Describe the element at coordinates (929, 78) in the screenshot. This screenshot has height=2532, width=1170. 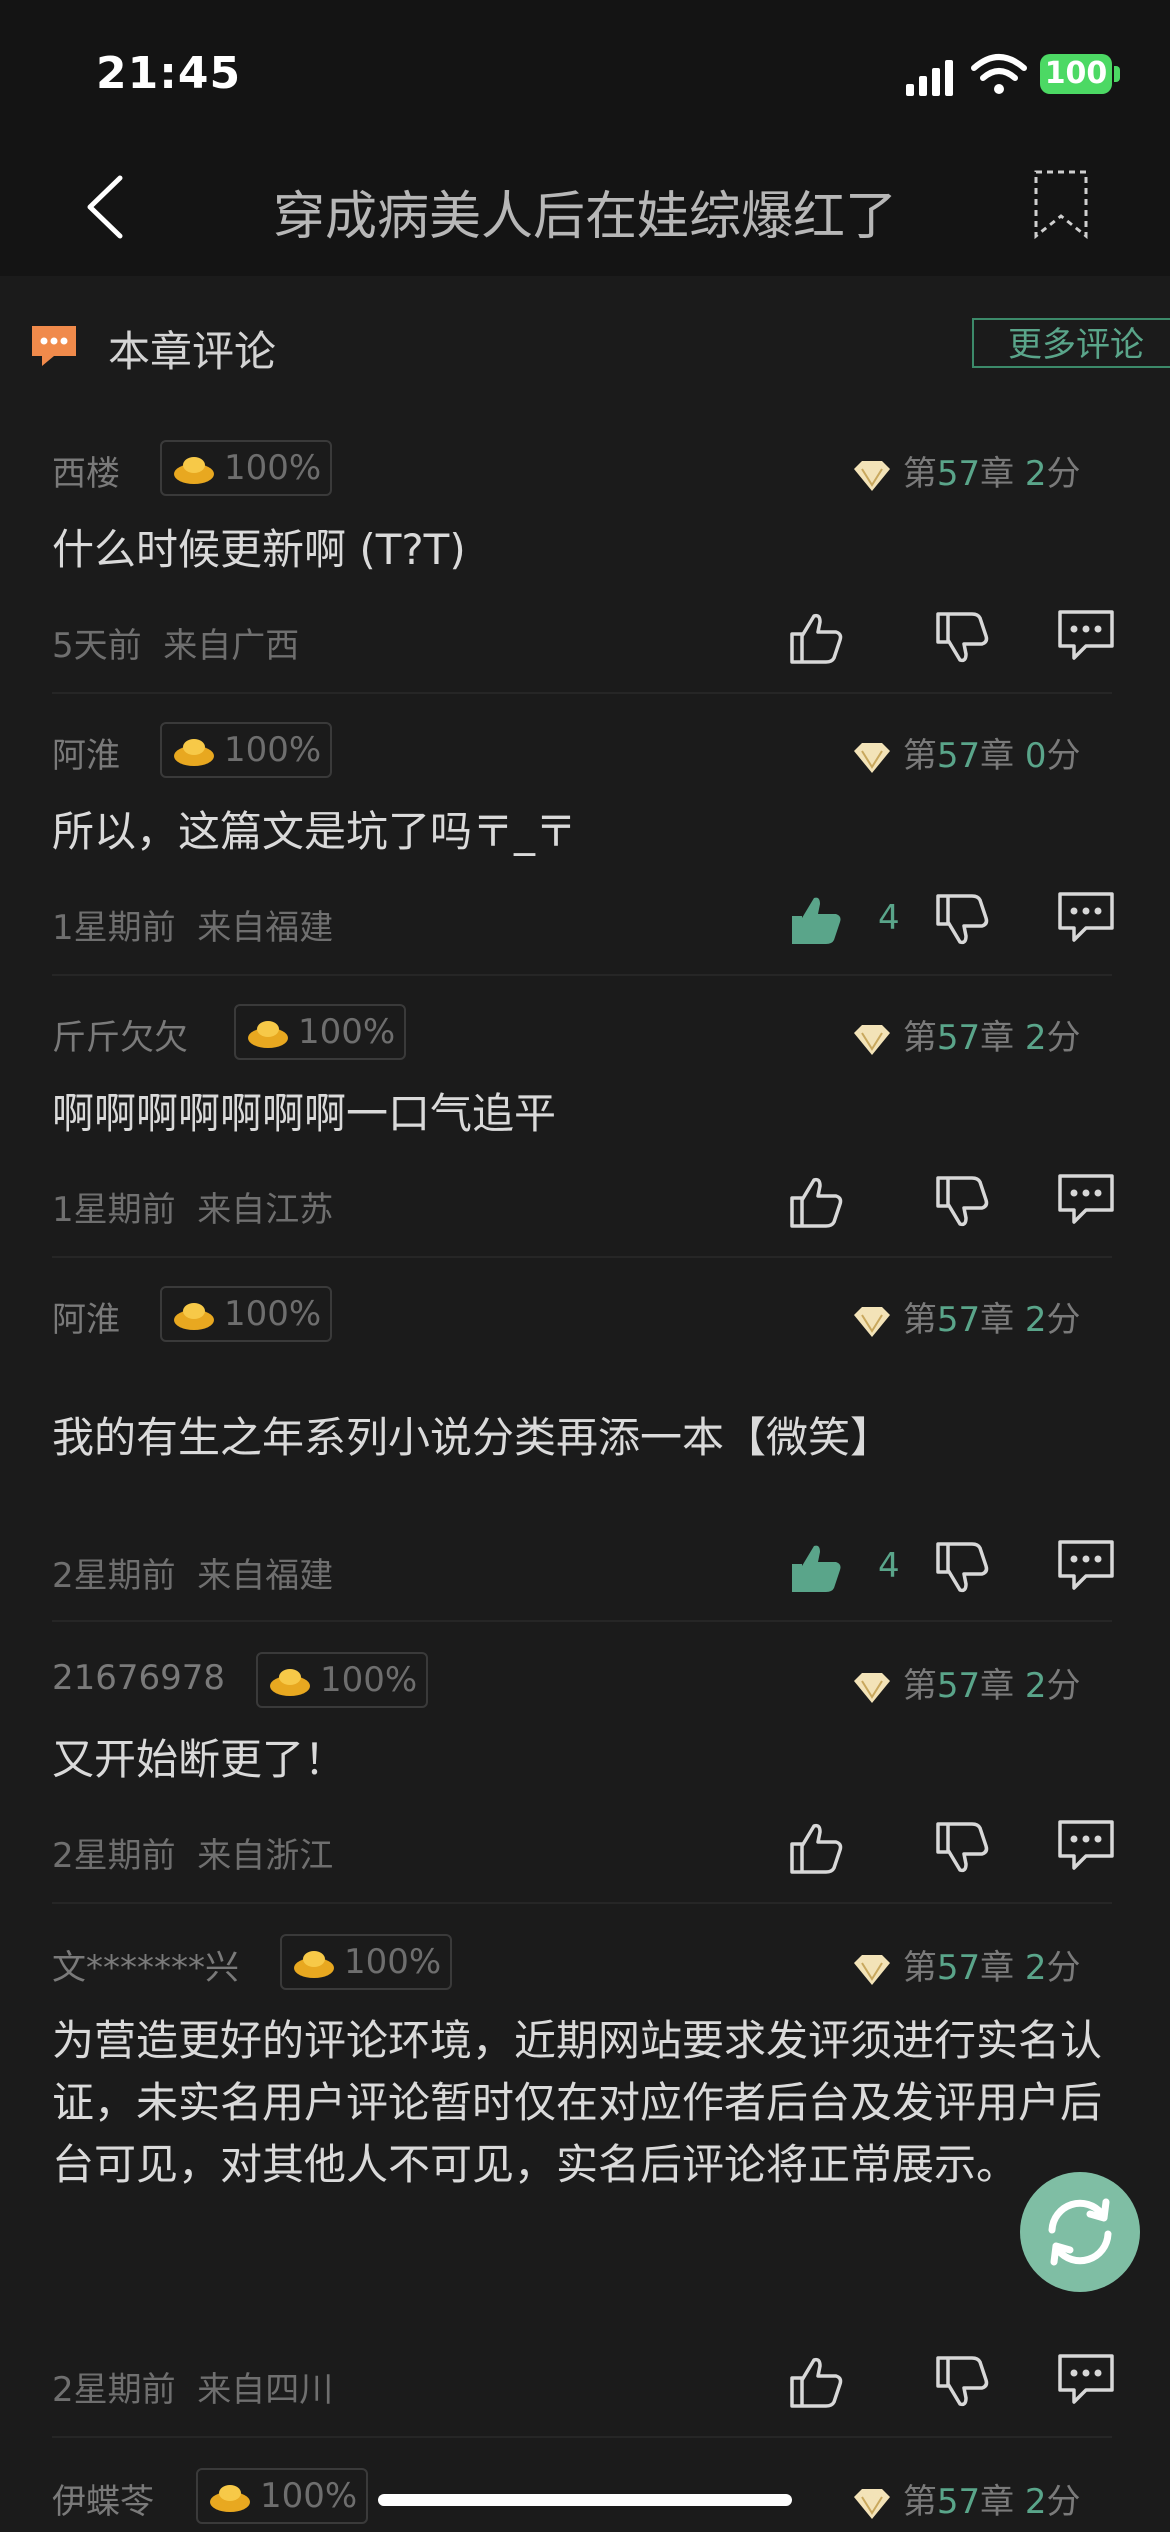
I see `cellular-signal-icon` at that location.